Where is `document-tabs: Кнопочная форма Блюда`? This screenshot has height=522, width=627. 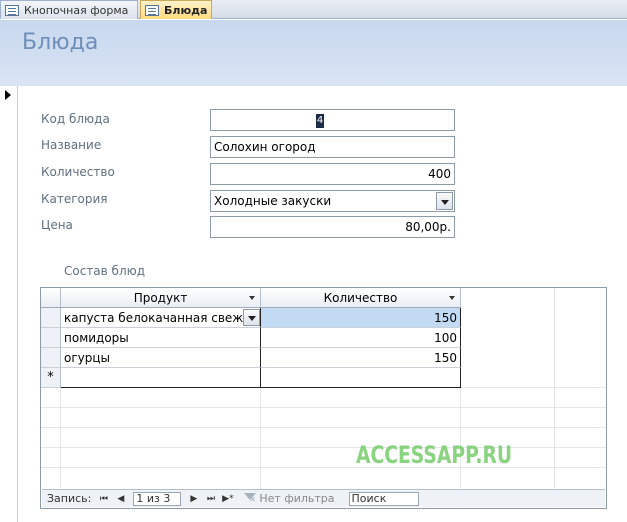
document-tabs: Кнопочная форма Блюда is located at coordinates (313, 9).